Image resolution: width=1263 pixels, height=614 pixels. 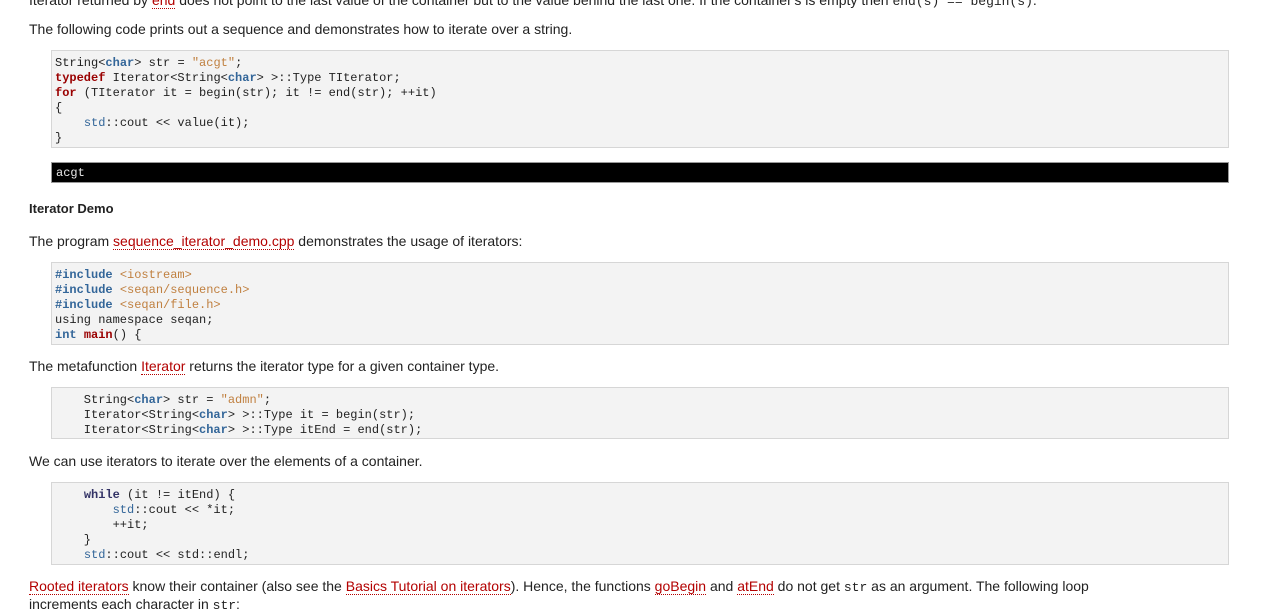 What do you see at coordinates (152, 290) in the screenshot?
I see `code-line: #include <seqan/sequence.h>` at bounding box center [152, 290].